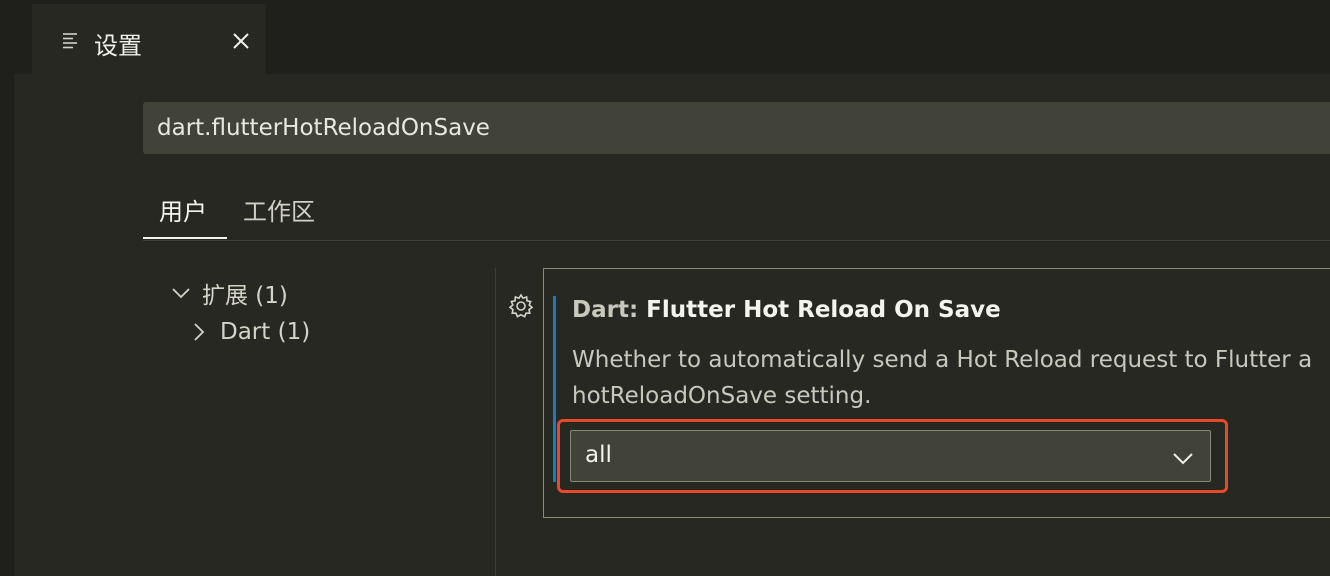 The width and height of the screenshot is (1330, 576). What do you see at coordinates (70, 41) in the screenshot?
I see `settings-list-icon` at bounding box center [70, 41].